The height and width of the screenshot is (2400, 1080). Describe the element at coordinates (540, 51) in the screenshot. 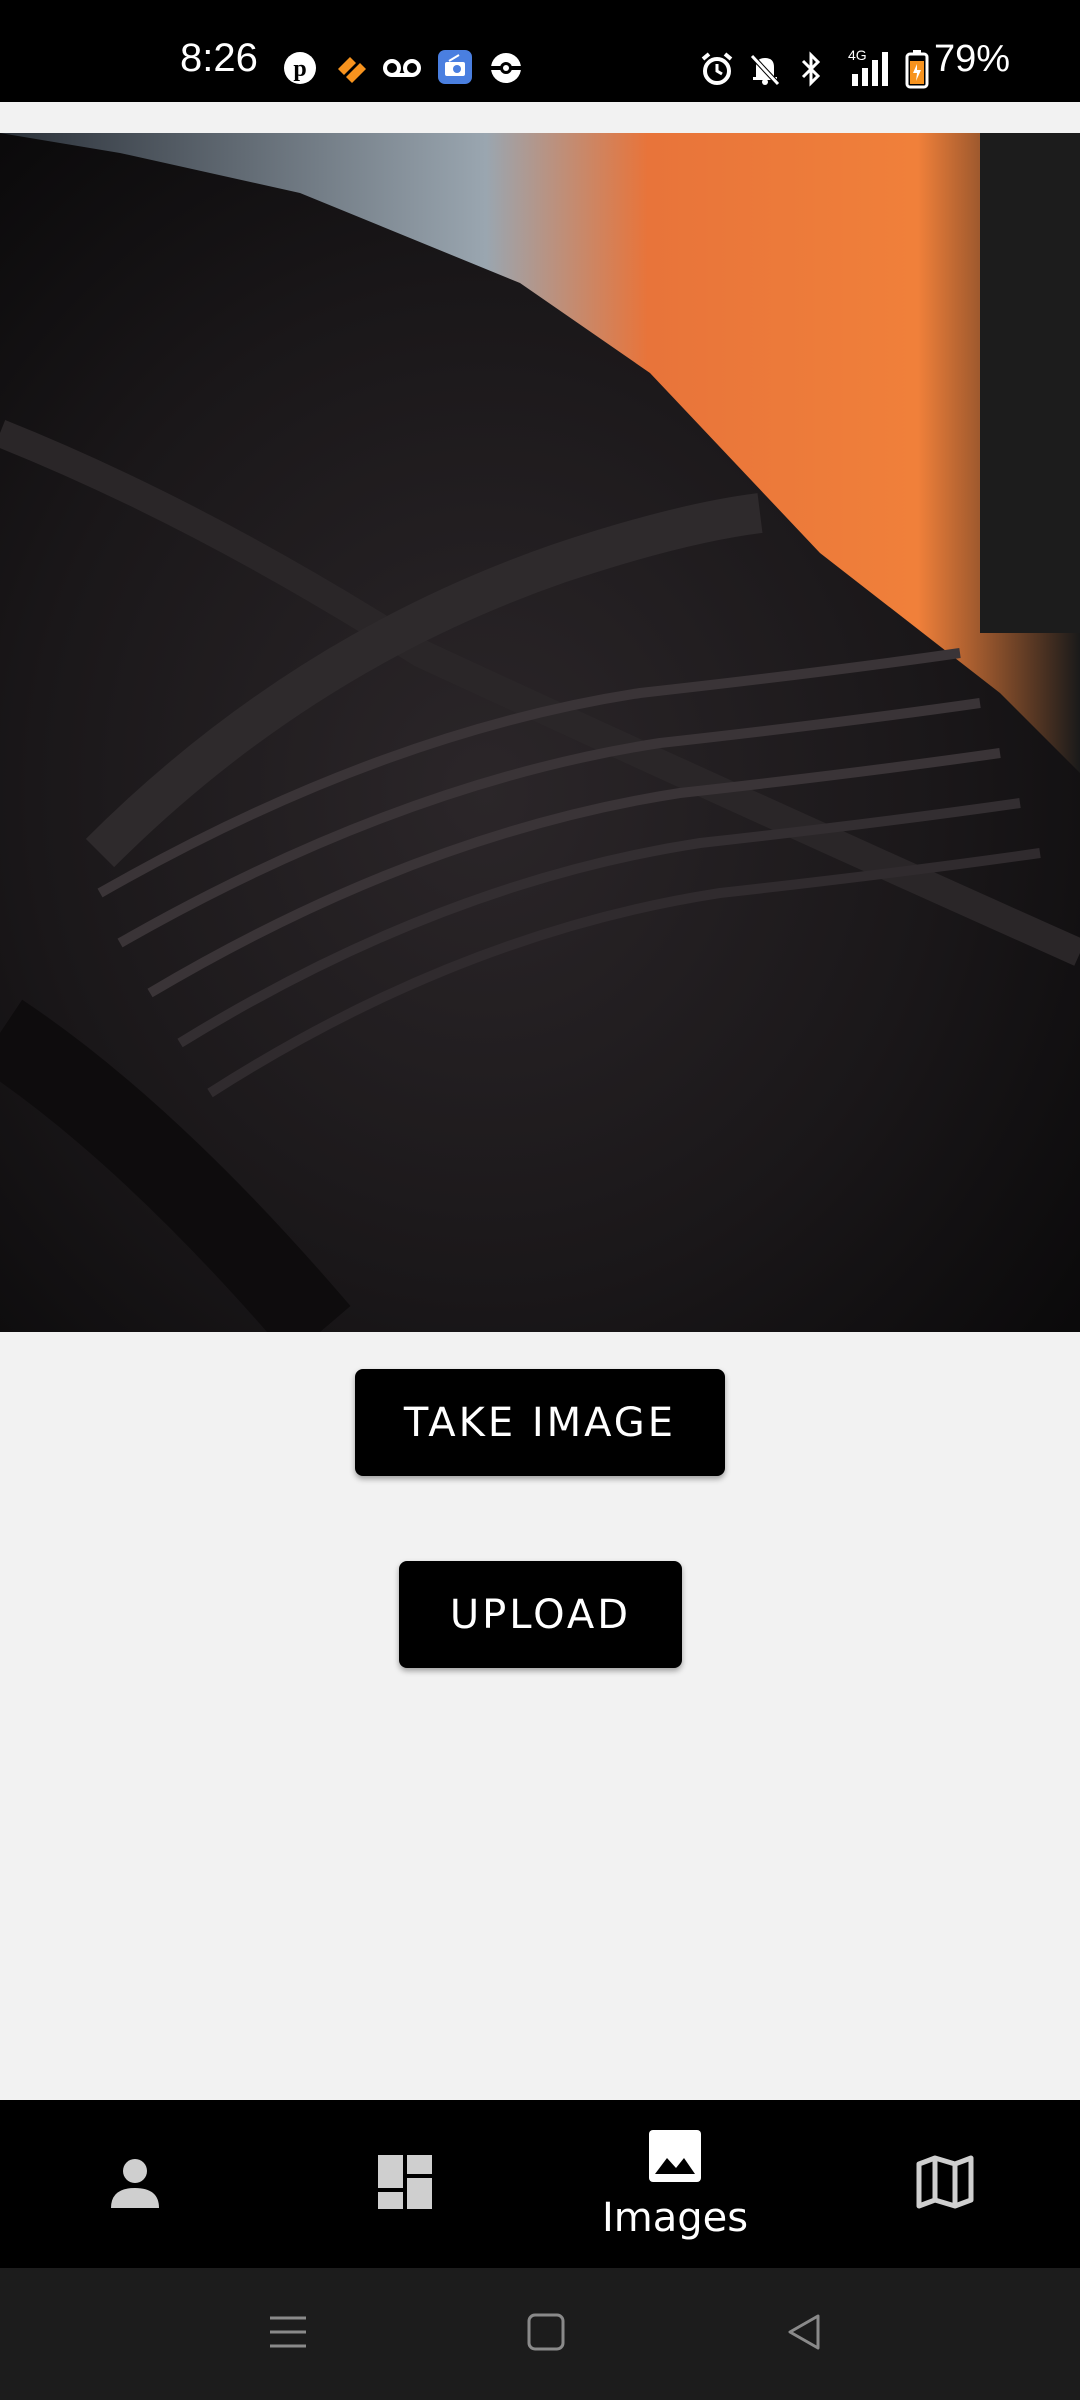

I see `status-bar: 8:26 p 4G 79%` at that location.